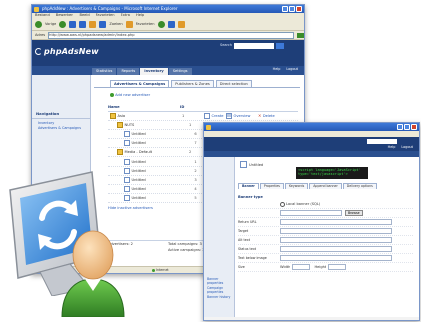 The height and width of the screenshot is (322, 421). What do you see at coordinates (50, 24) in the screenshot?
I see `back-label: Vorige` at bounding box center [50, 24].